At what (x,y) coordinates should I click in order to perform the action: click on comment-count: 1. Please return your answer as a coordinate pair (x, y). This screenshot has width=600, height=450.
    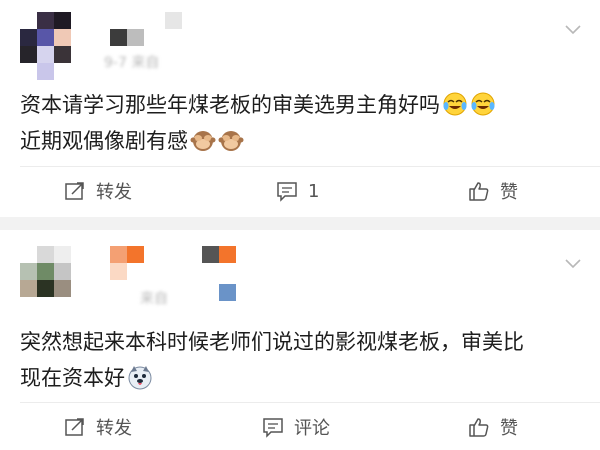
    Looking at the image, I should click on (314, 191).